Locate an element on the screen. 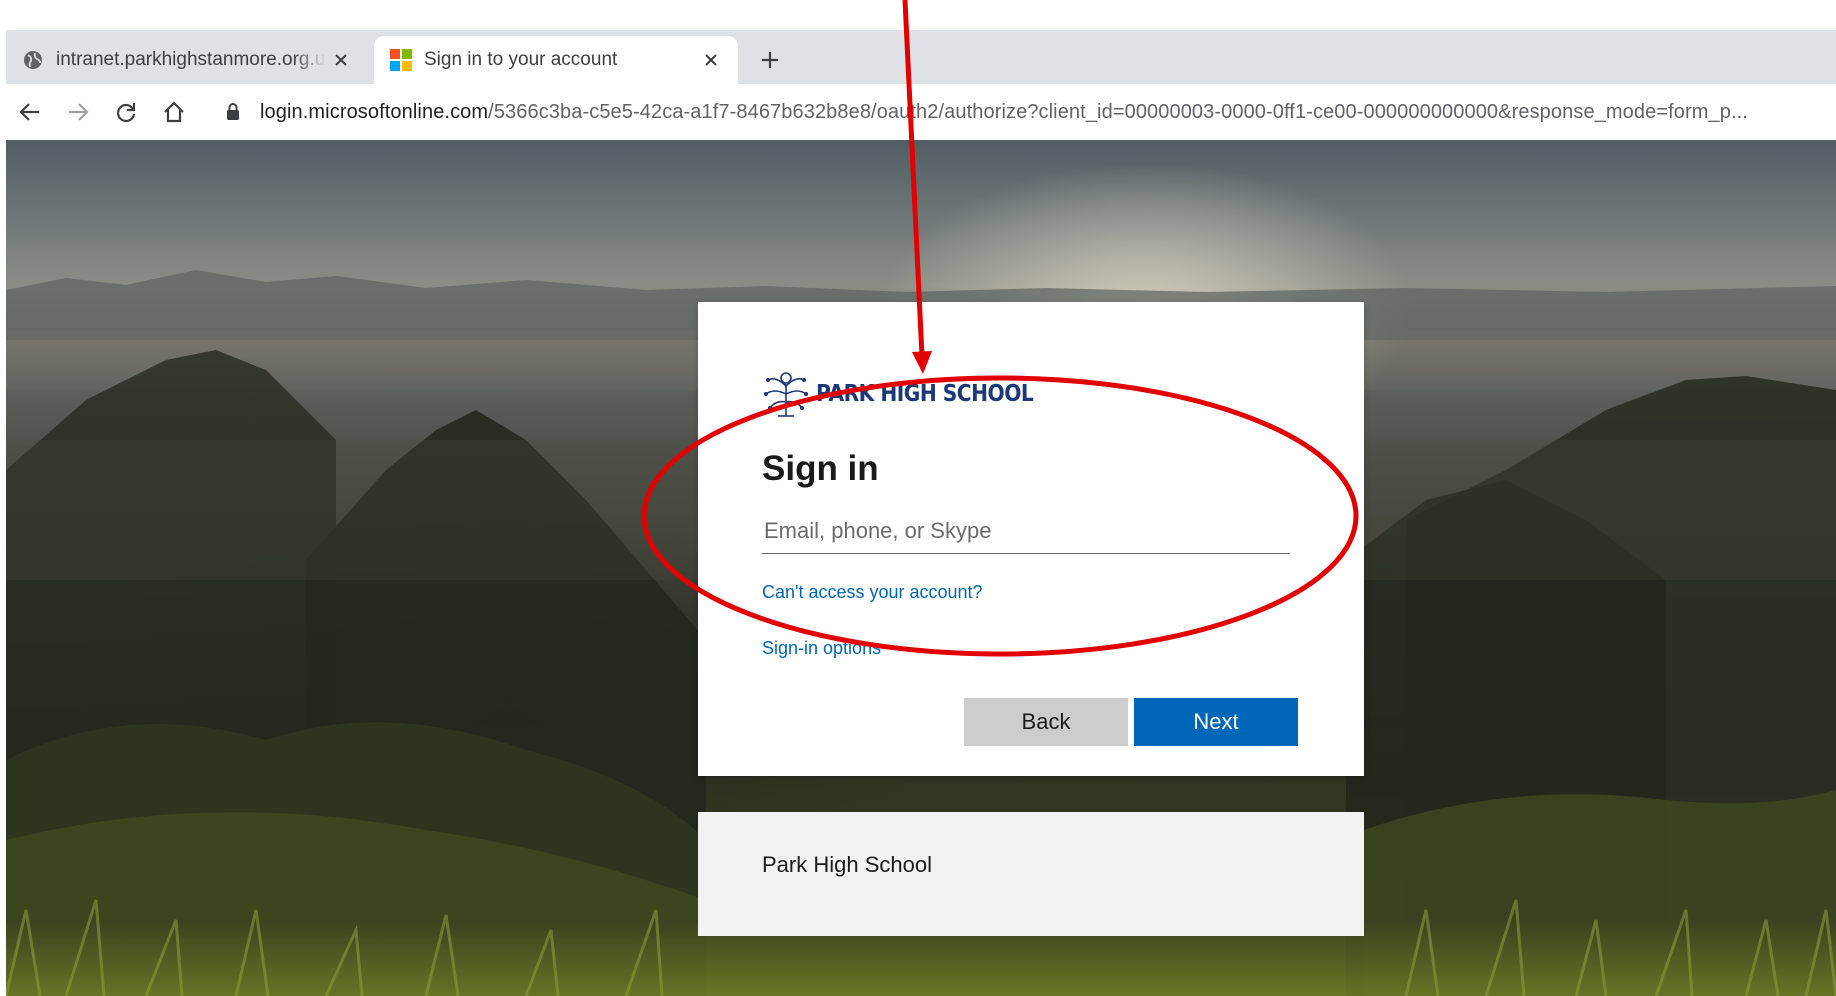  tab-intranet: intranet.parkhighstanmore.org.uk is located at coordinates (187, 60).